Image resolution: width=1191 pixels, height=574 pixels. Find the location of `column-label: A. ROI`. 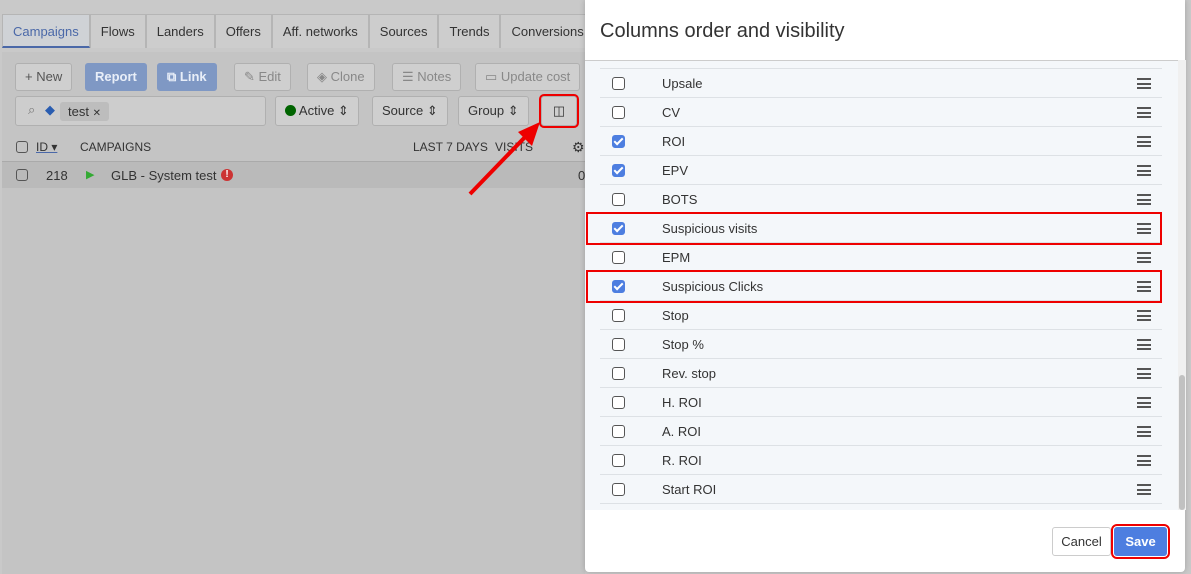

column-label: A. ROI is located at coordinates (682, 431).